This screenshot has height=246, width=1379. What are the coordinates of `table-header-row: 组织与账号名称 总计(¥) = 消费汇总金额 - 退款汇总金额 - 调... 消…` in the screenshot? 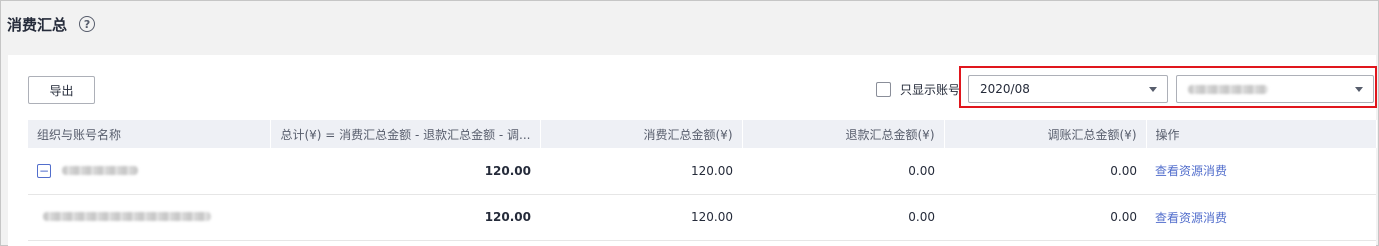 It's located at (702, 134).